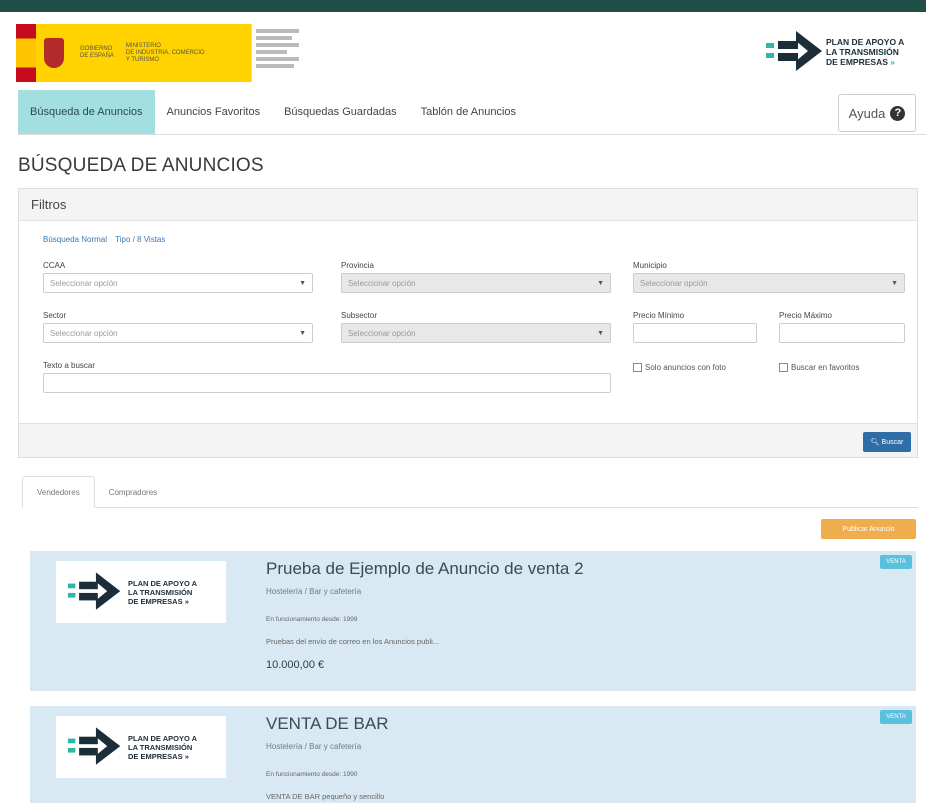 Image resolution: width=926 pixels, height=803 pixels. What do you see at coordinates (84, 333) in the screenshot?
I see `sector-placeholder: Seleccionar opción` at bounding box center [84, 333].